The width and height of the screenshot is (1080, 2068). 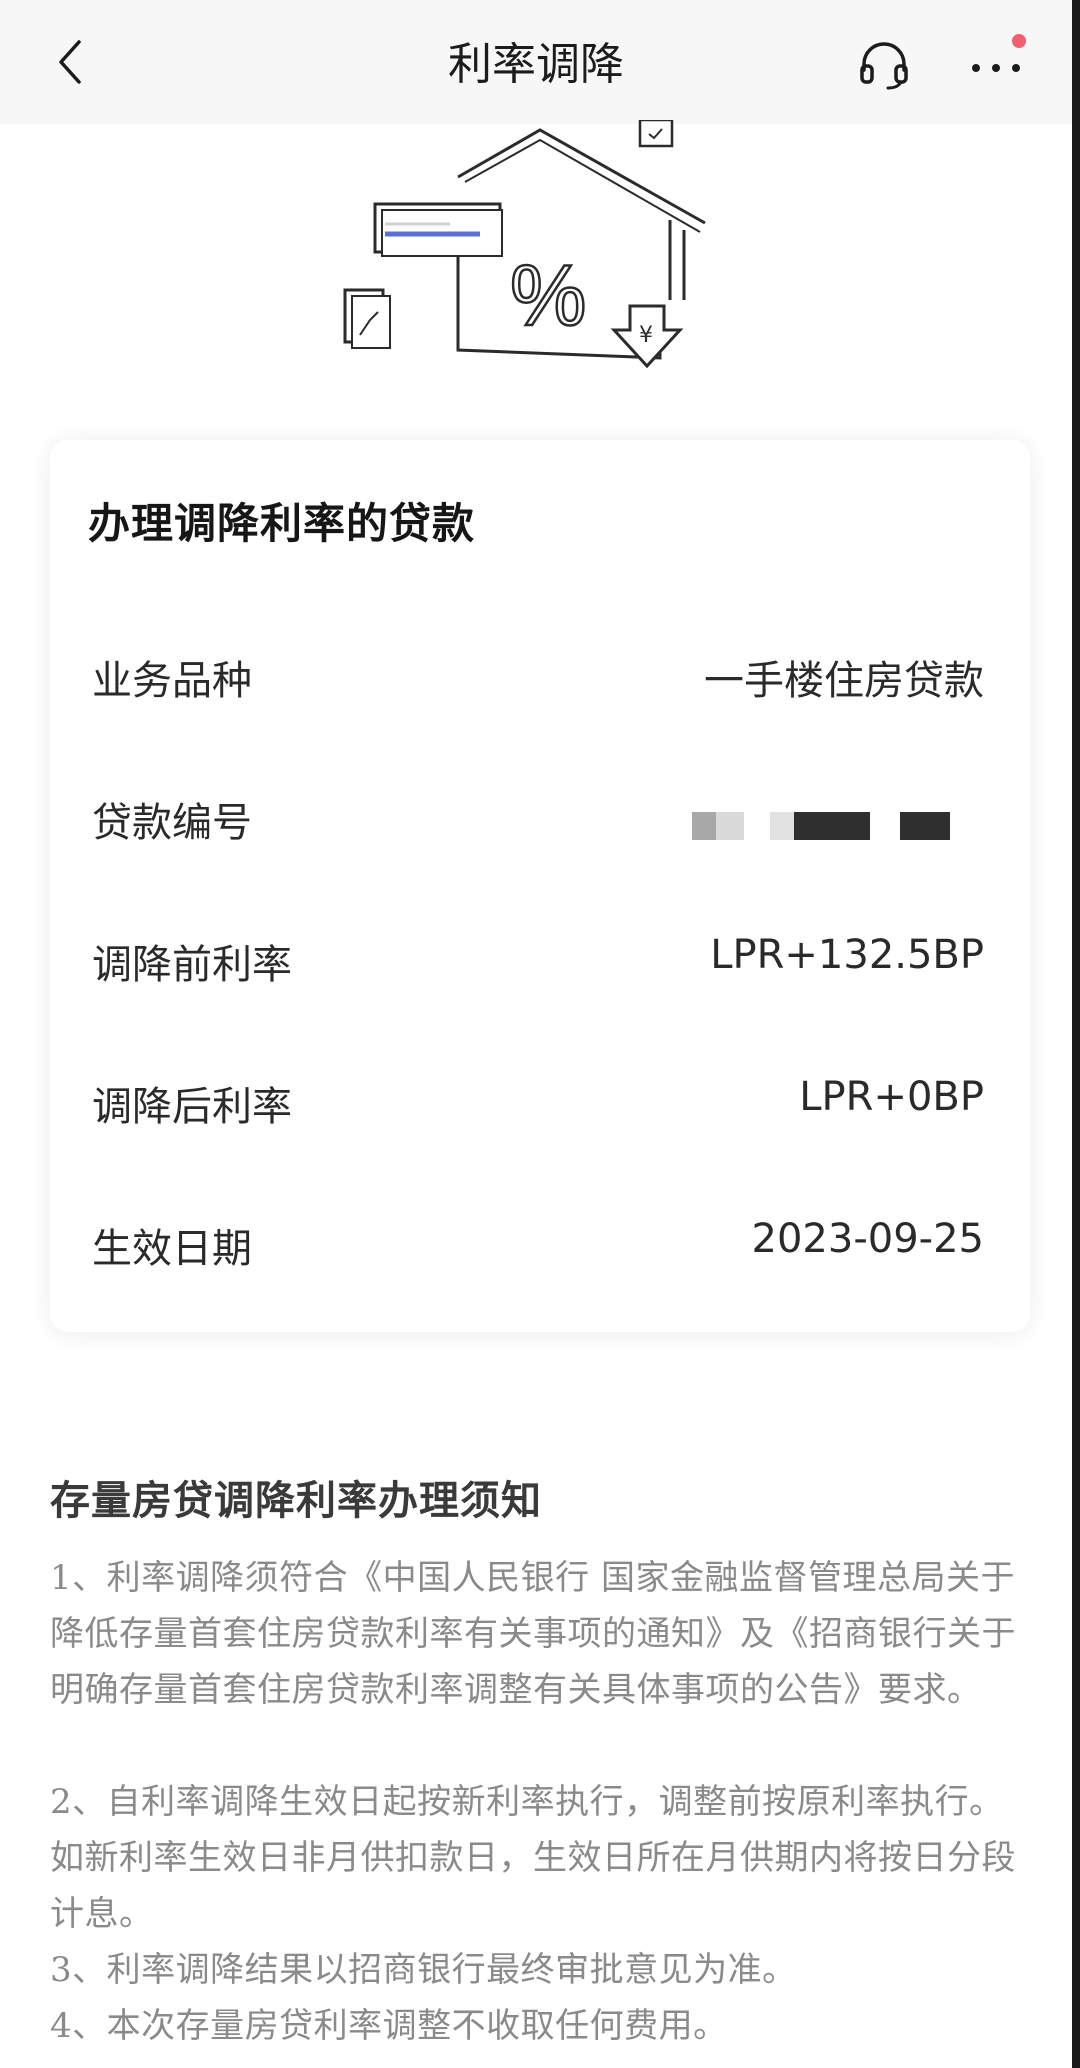 I want to click on headset-icon, so click(x=884, y=66).